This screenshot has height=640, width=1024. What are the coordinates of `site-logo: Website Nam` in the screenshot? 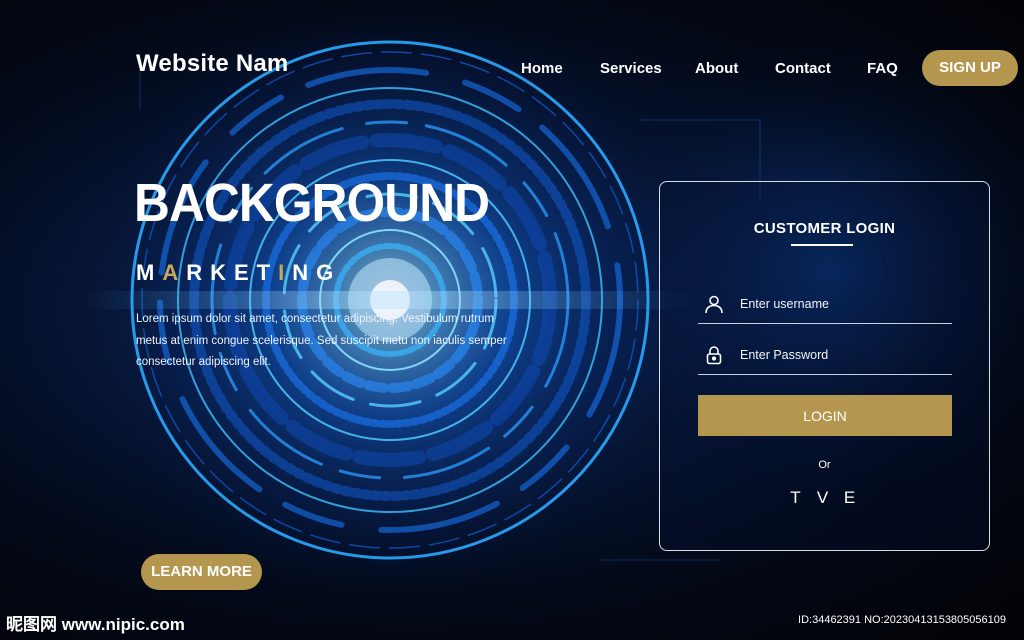 It's located at (212, 64).